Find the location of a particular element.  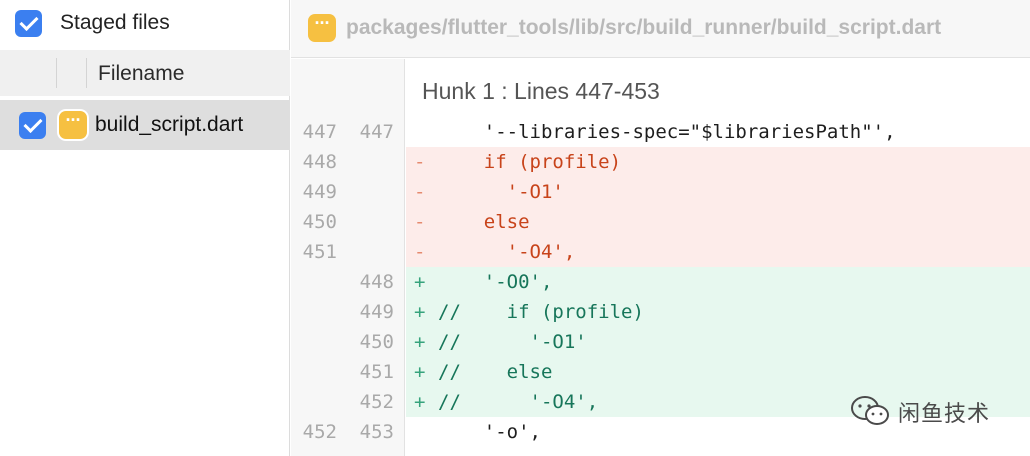

old-line-number: 447 is located at coordinates (319, 132).